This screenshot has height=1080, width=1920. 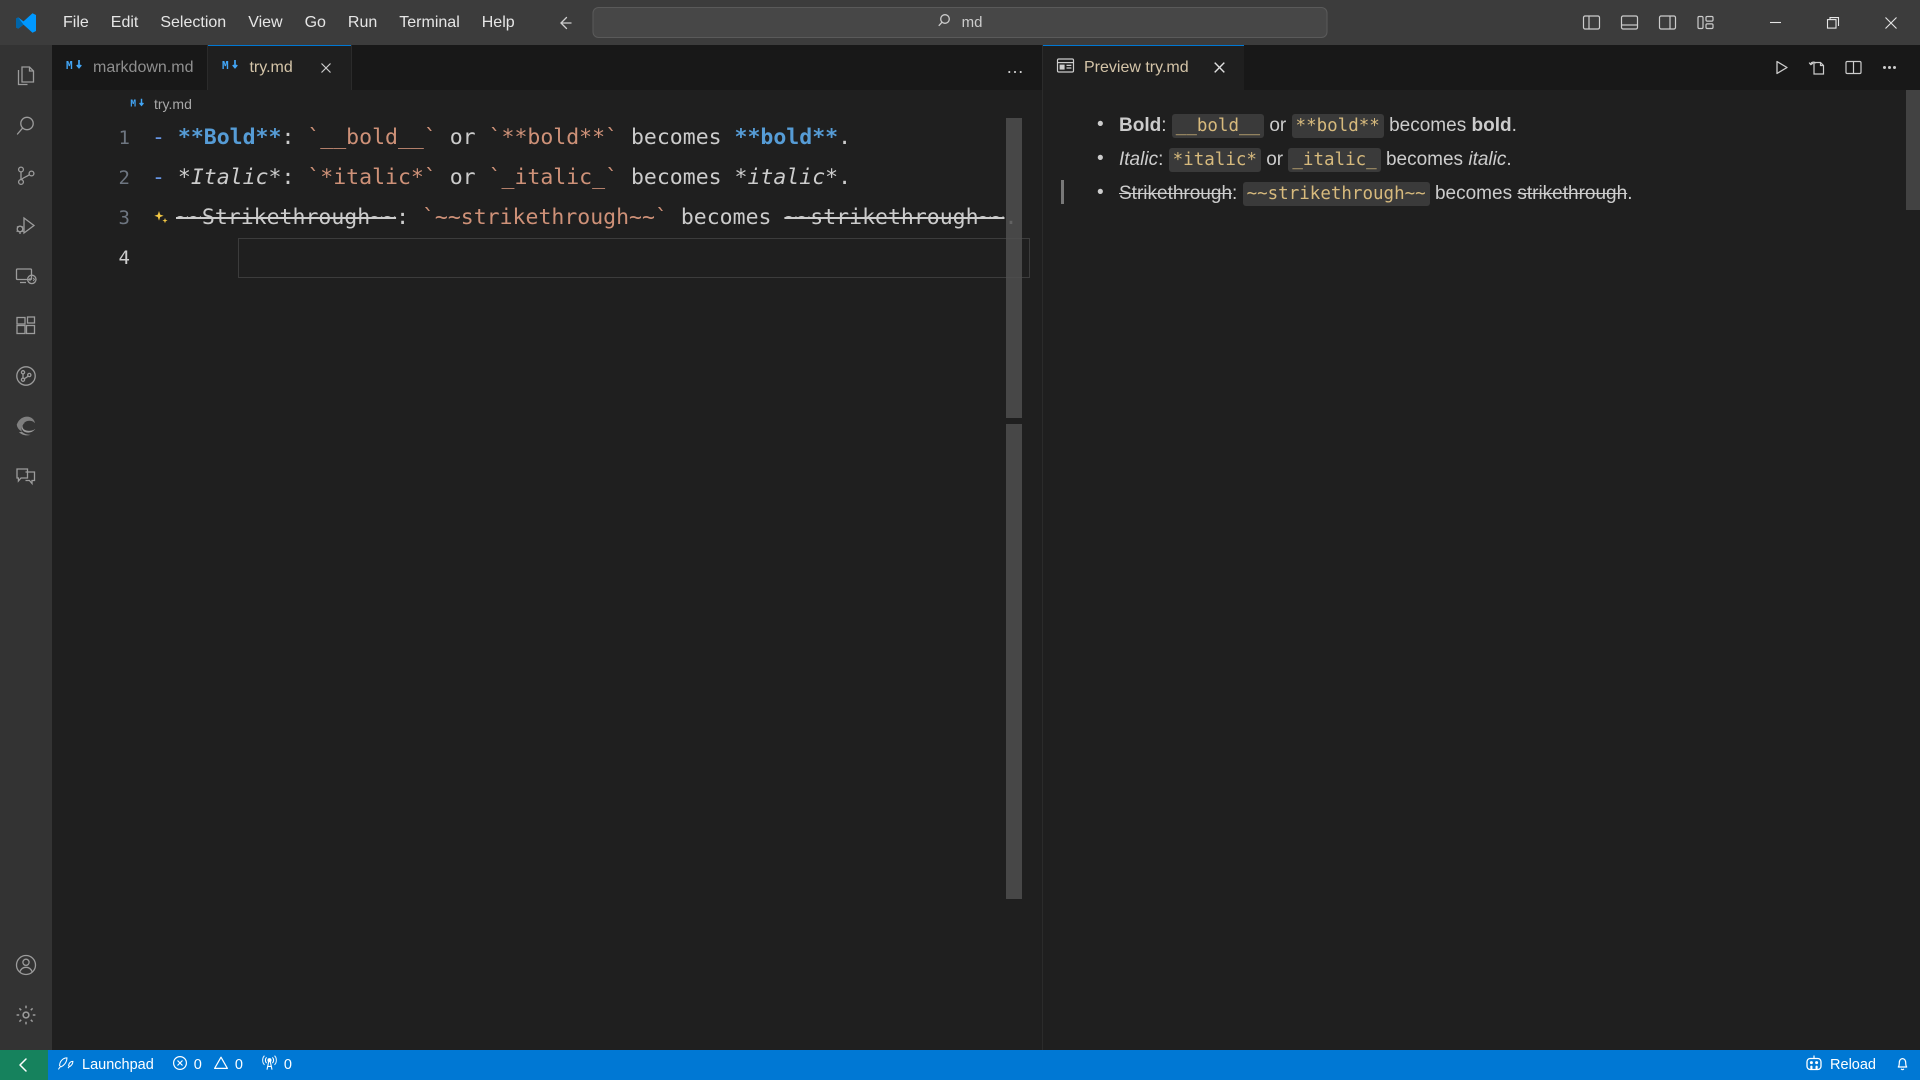 What do you see at coordinates (197, 1065) in the screenshot?
I see `status-error-count: 0` at bounding box center [197, 1065].